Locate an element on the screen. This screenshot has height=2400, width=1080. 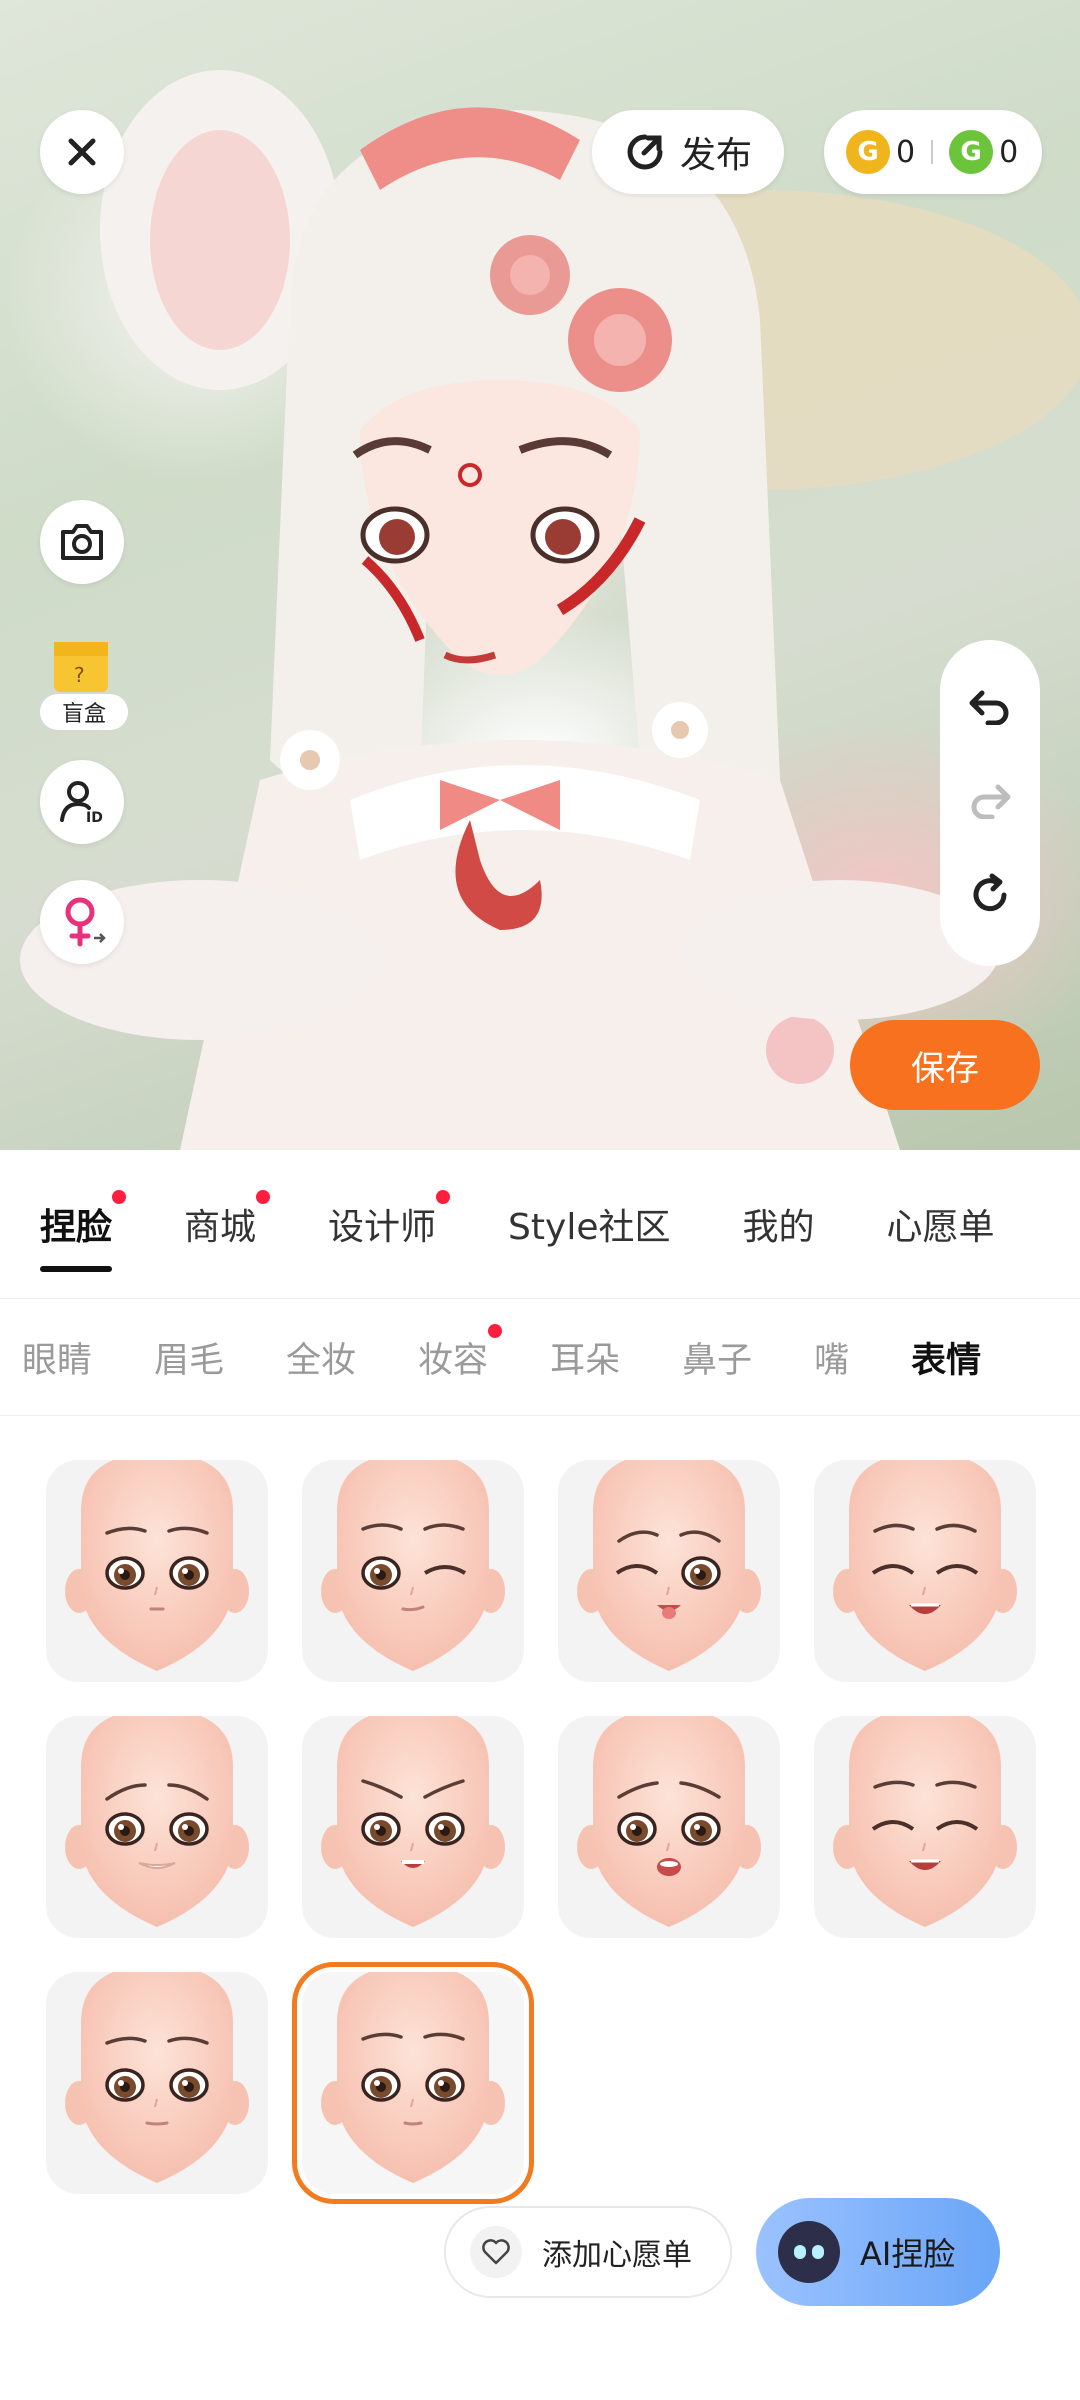
divider is located at coordinates (932, 152).